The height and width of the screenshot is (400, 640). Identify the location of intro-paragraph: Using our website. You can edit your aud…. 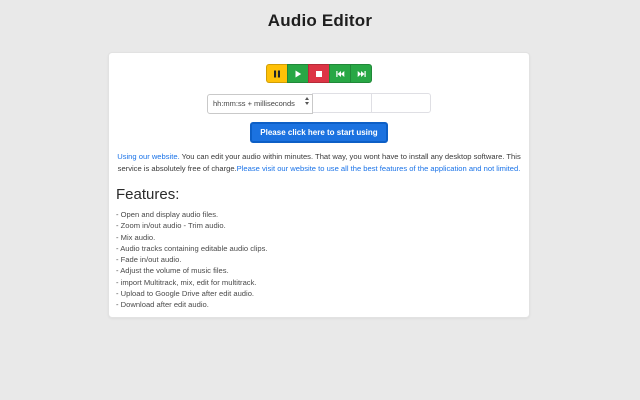
(319, 163).